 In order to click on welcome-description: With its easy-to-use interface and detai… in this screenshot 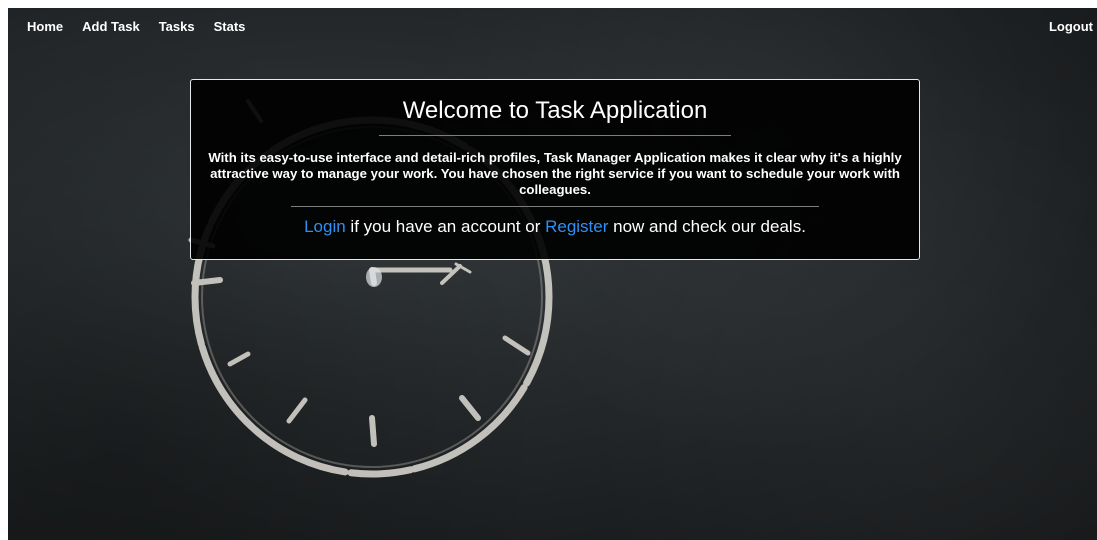, I will do `click(555, 173)`.